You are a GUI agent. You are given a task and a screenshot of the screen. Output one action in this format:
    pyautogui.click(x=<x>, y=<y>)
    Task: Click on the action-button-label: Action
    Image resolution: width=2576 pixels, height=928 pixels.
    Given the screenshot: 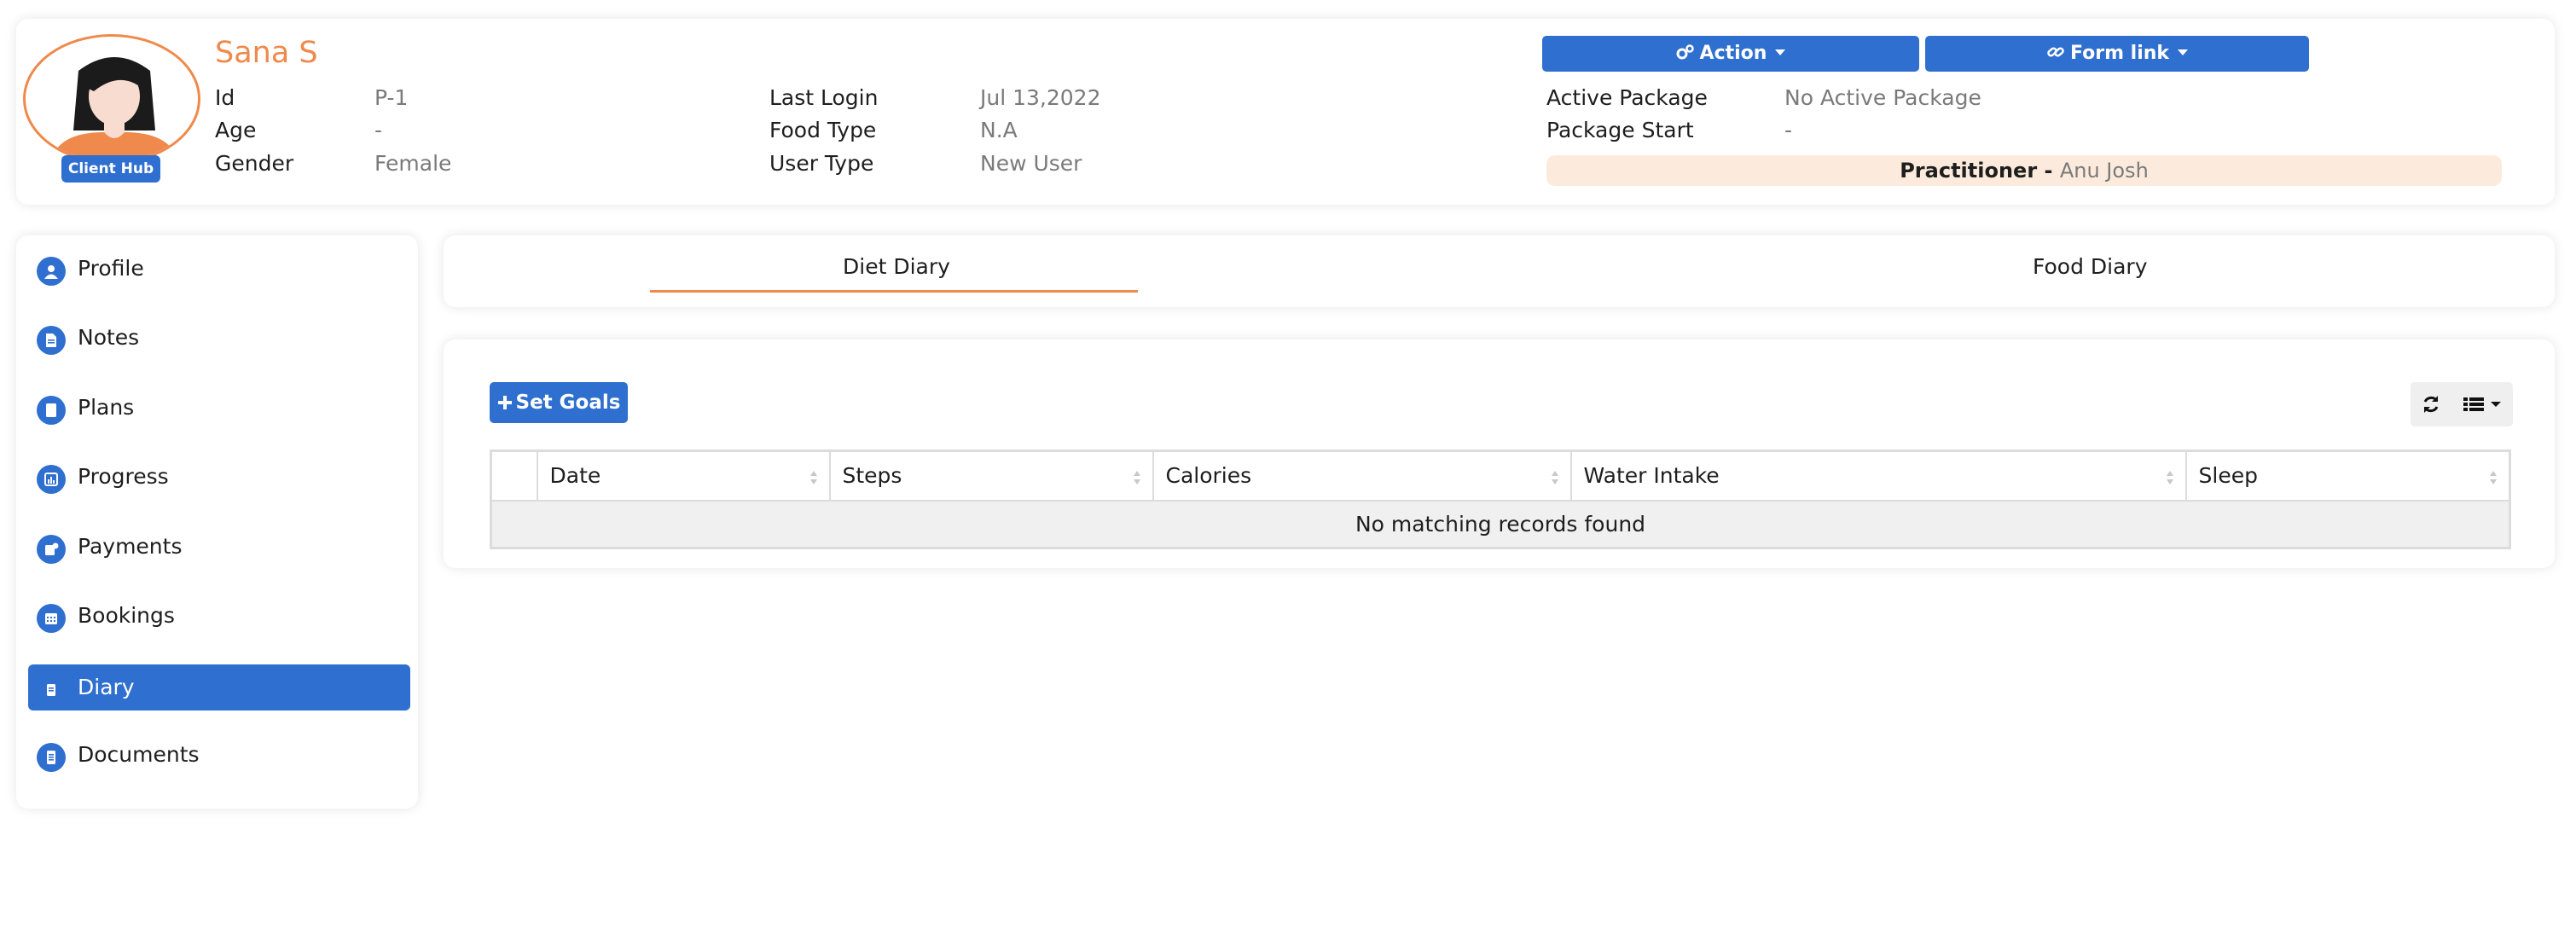 What is the action you would take?
    pyautogui.click(x=1733, y=53)
    